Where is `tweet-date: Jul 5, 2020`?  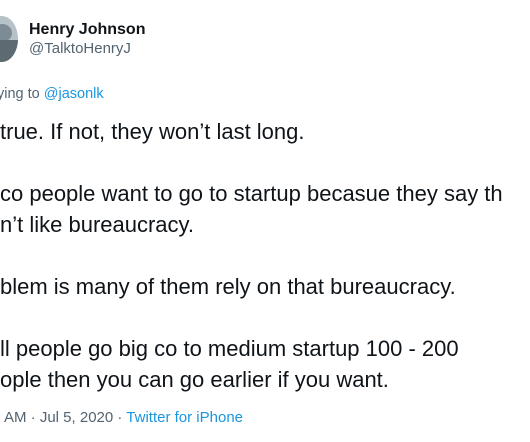 tweet-date: Jul 5, 2020 is located at coordinates (76, 417).